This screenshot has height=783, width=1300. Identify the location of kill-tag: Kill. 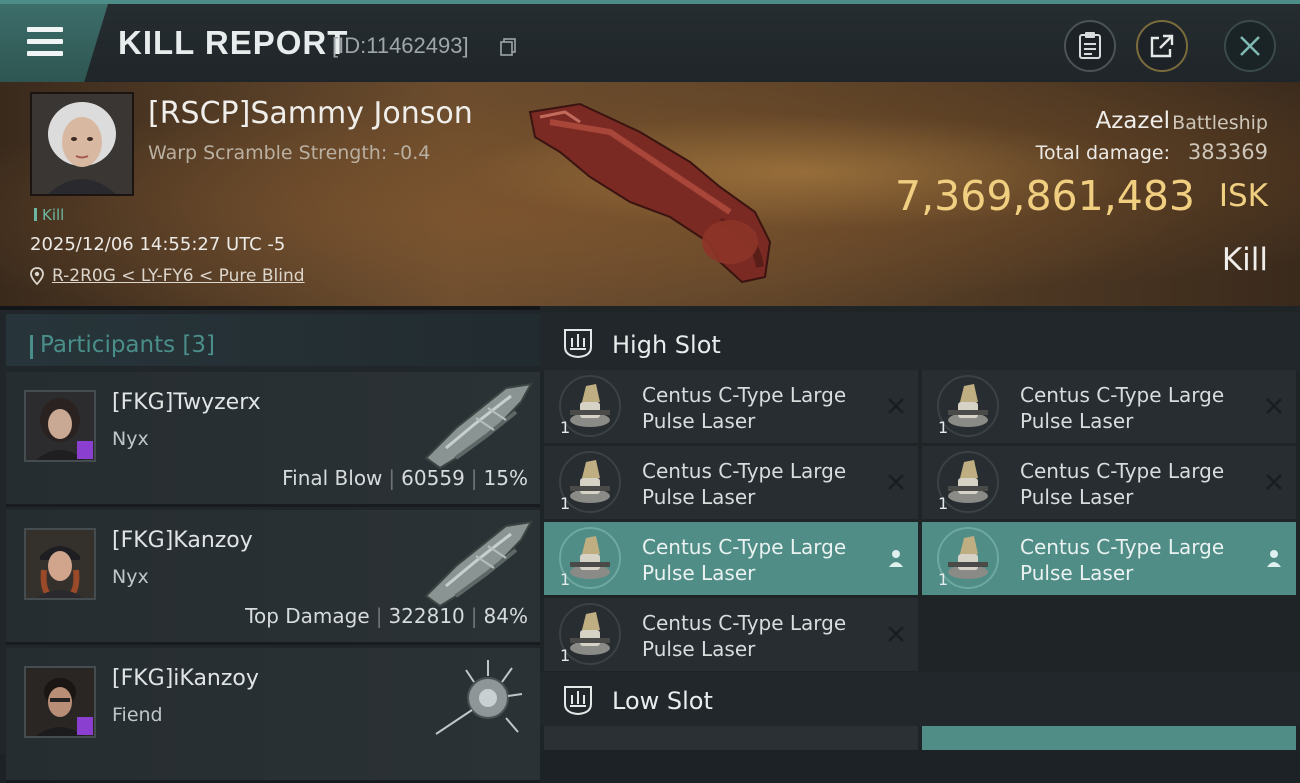
(49, 215).